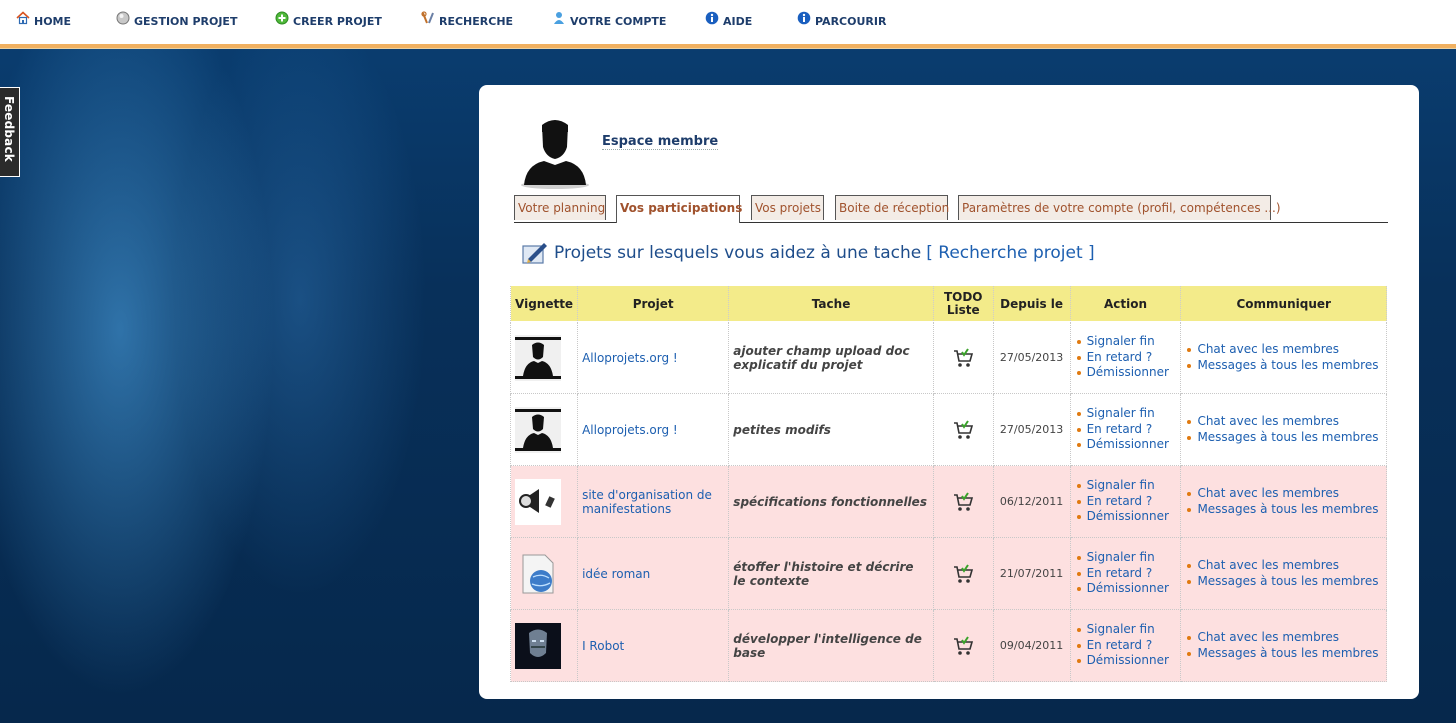  I want to click on nav-creer-projet-label: CREER PROJET, so click(337, 21).